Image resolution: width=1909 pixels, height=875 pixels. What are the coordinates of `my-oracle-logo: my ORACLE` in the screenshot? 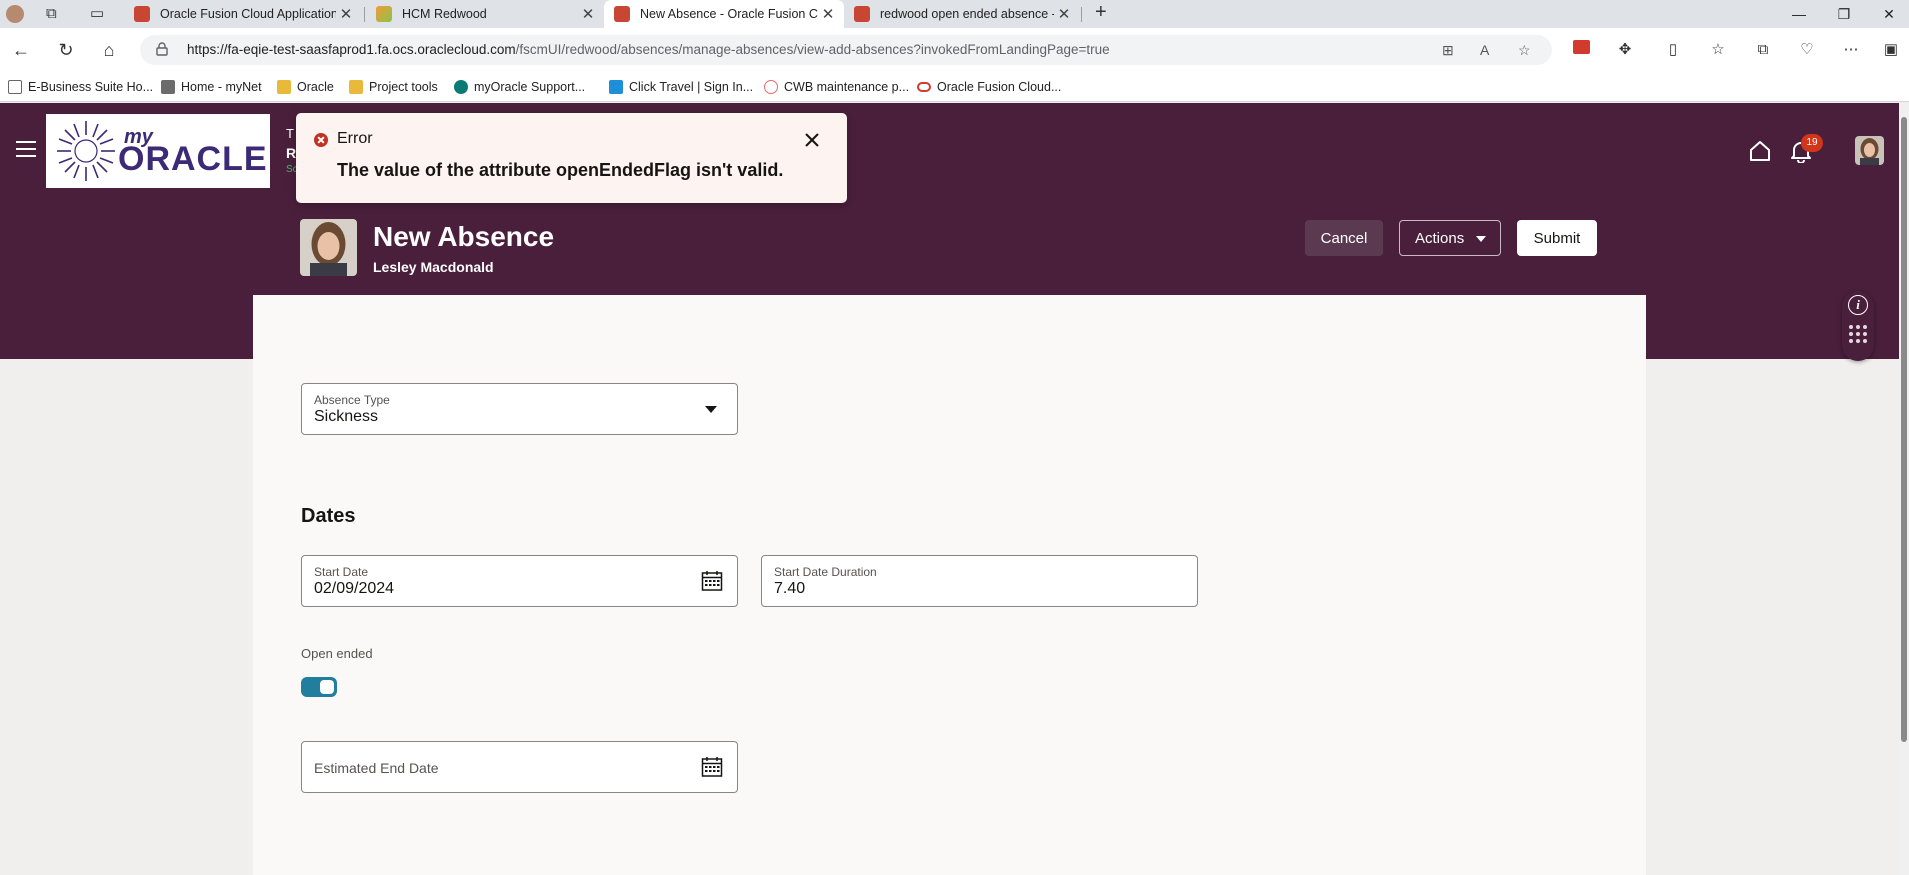 It's located at (158, 151).